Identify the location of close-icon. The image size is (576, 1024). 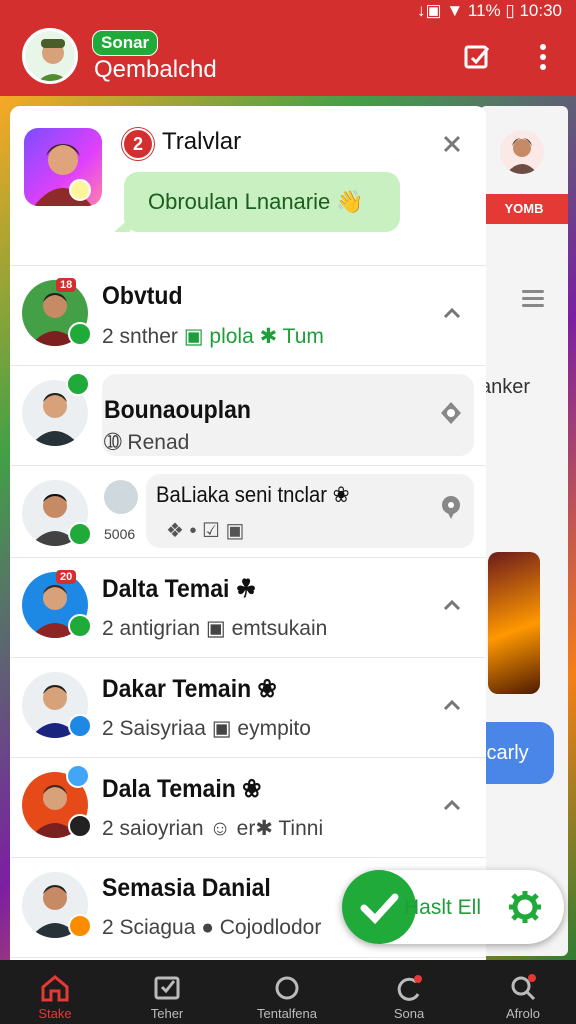
(452, 144).